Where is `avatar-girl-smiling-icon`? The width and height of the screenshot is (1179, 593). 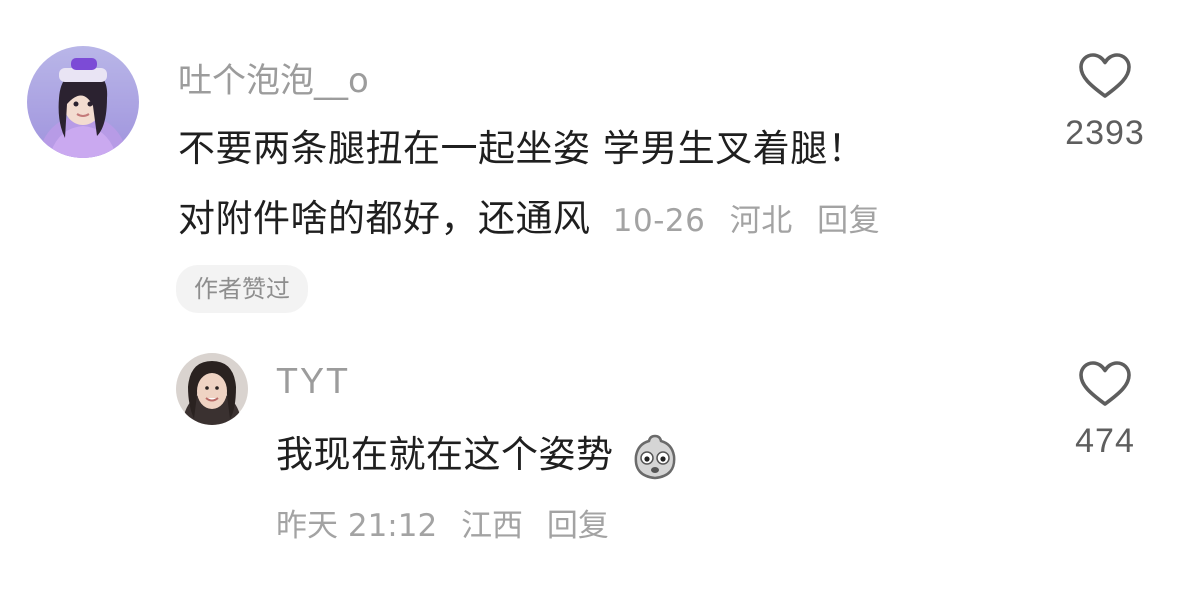 avatar-girl-smiling-icon is located at coordinates (212, 389).